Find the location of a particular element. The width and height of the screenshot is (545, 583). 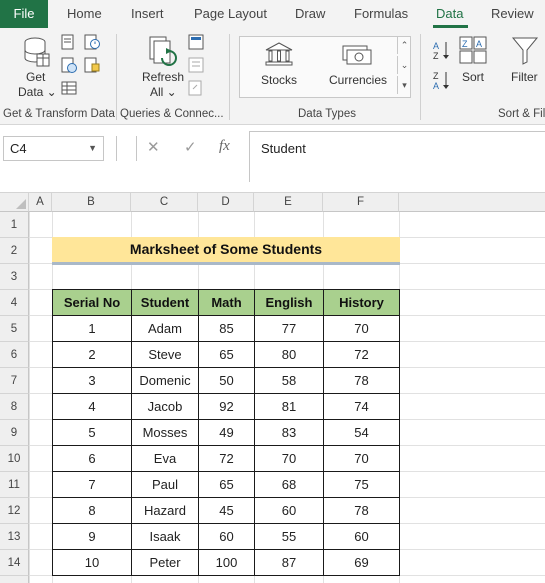

header-math: Math is located at coordinates (226, 302).